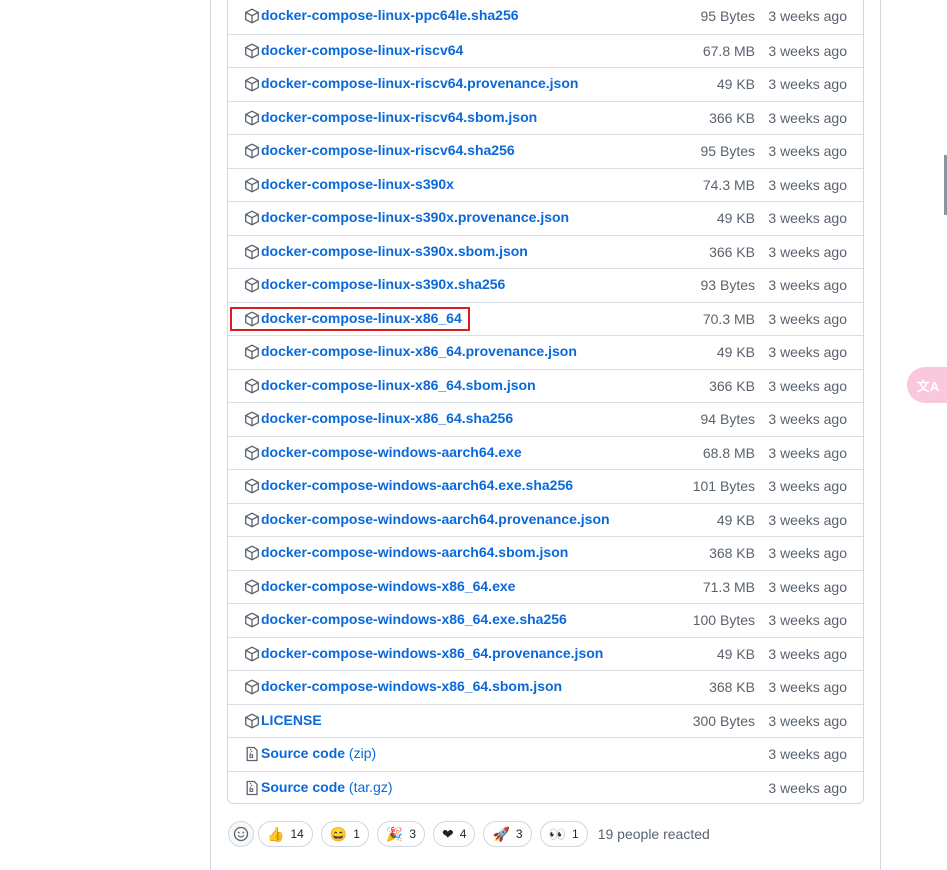 The image size is (947, 870). Describe the element at coordinates (388, 150) in the screenshot. I see `asset-link: docker-compose-linux-riscv64.sha256` at that location.